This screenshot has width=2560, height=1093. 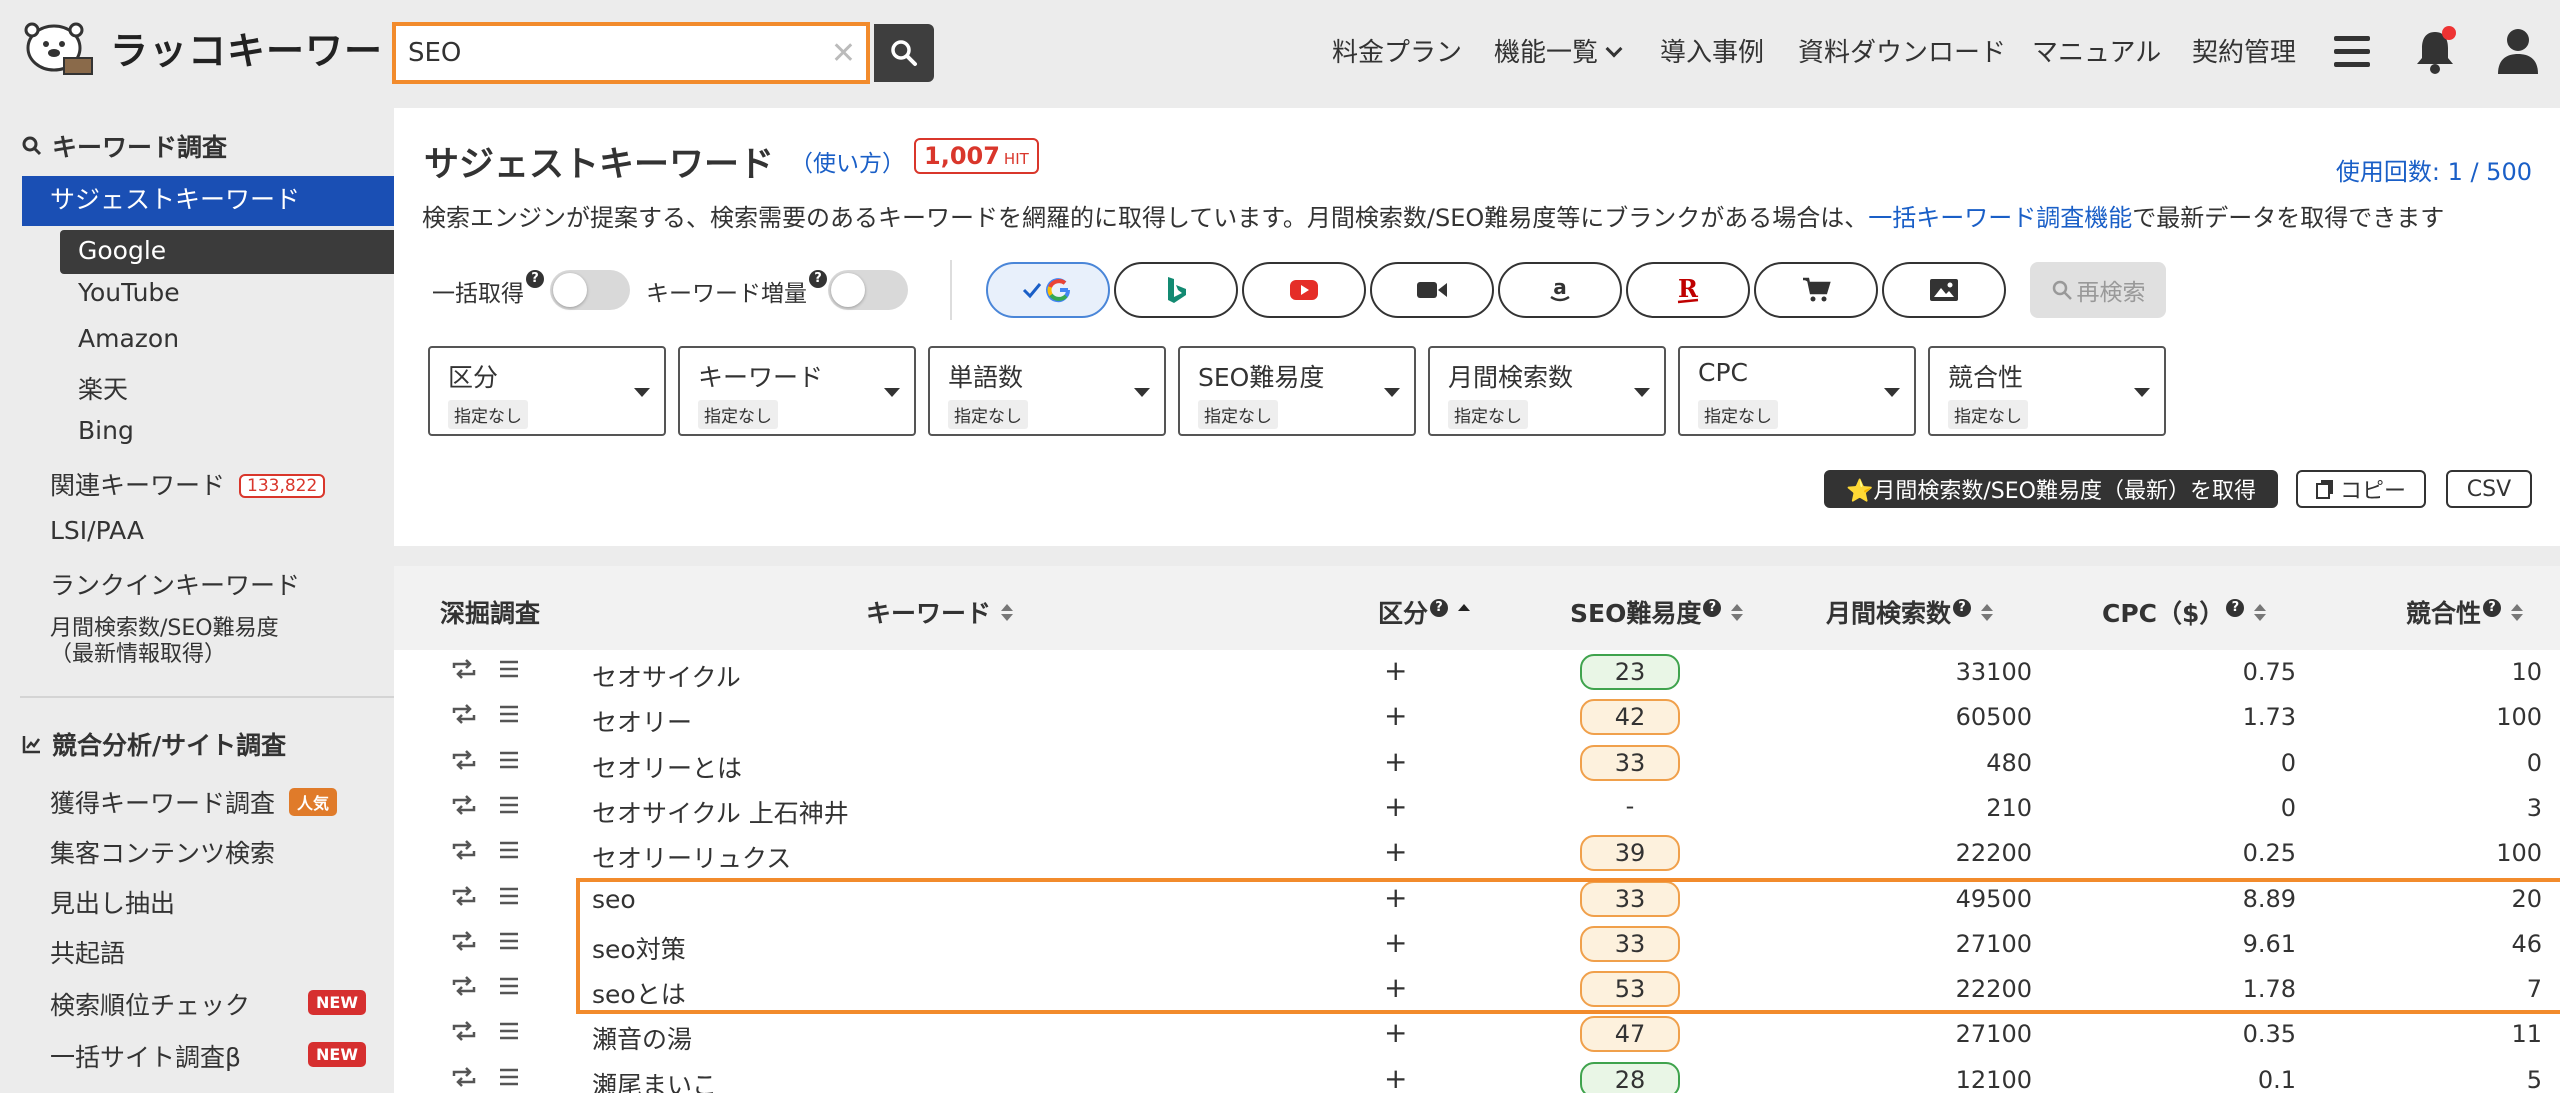 I want to click on bulk-keyword-link: 一括キーワード調査機能, so click(x=2000, y=218).